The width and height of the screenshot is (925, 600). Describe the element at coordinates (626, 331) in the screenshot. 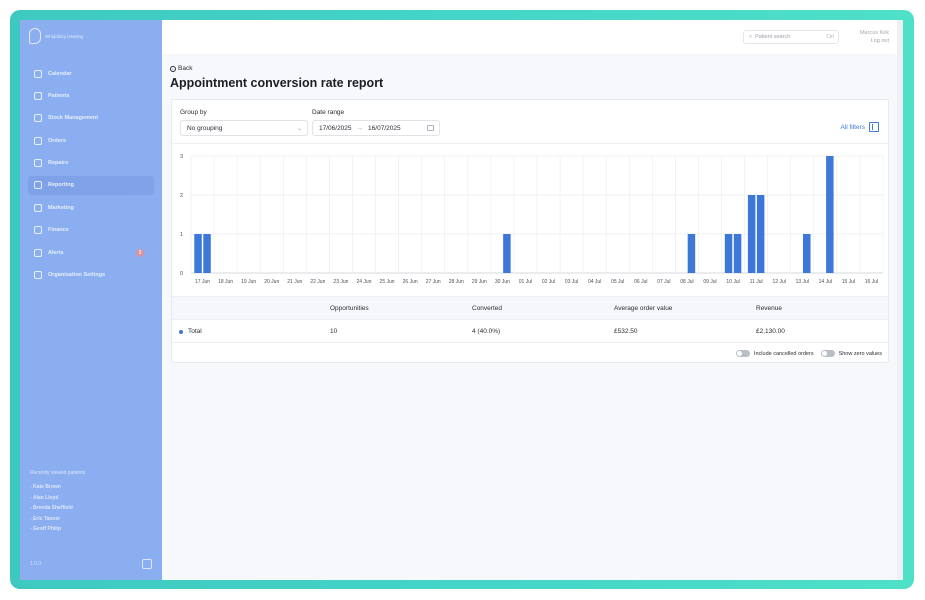

I see `row-average-order-value: £532.50` at that location.